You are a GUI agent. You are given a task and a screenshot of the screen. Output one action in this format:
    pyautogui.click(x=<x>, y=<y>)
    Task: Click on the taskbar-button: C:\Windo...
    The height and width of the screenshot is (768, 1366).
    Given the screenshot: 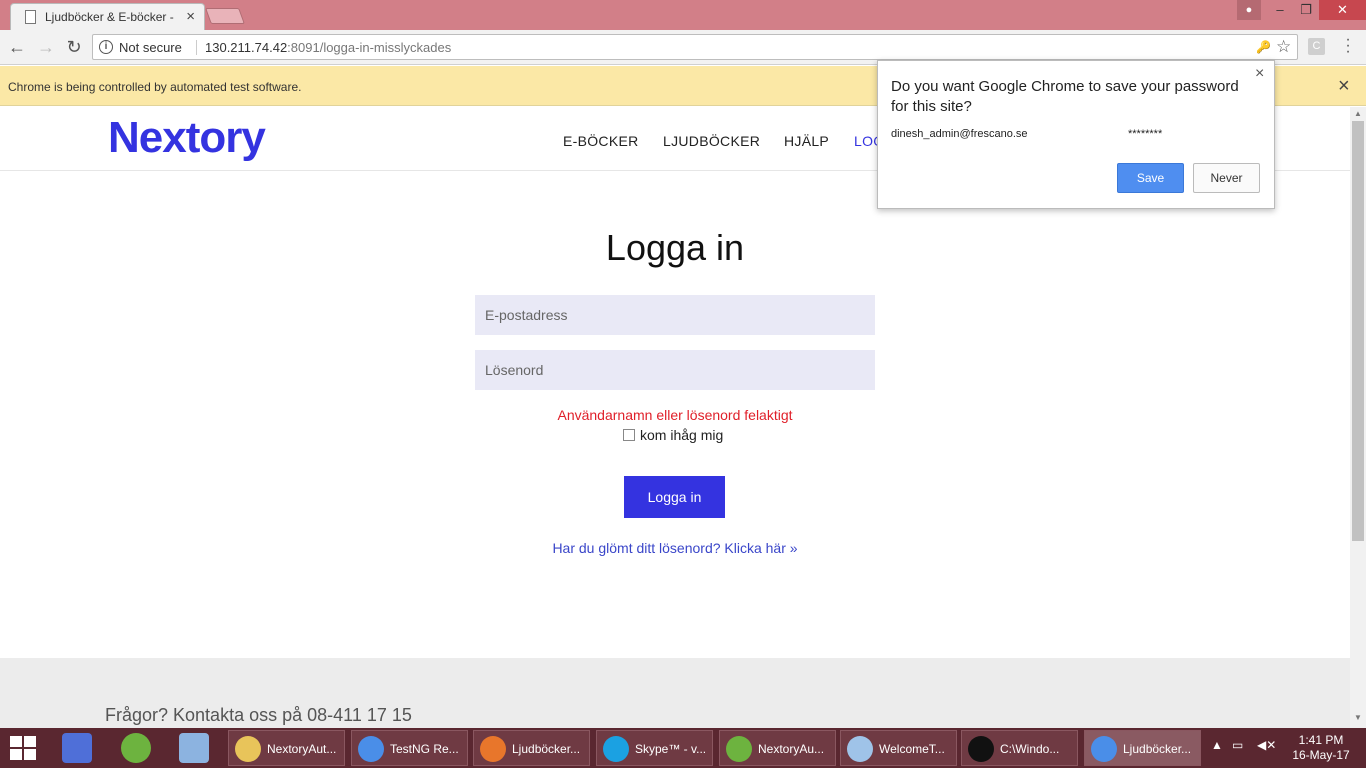 What is the action you would take?
    pyautogui.click(x=1019, y=748)
    